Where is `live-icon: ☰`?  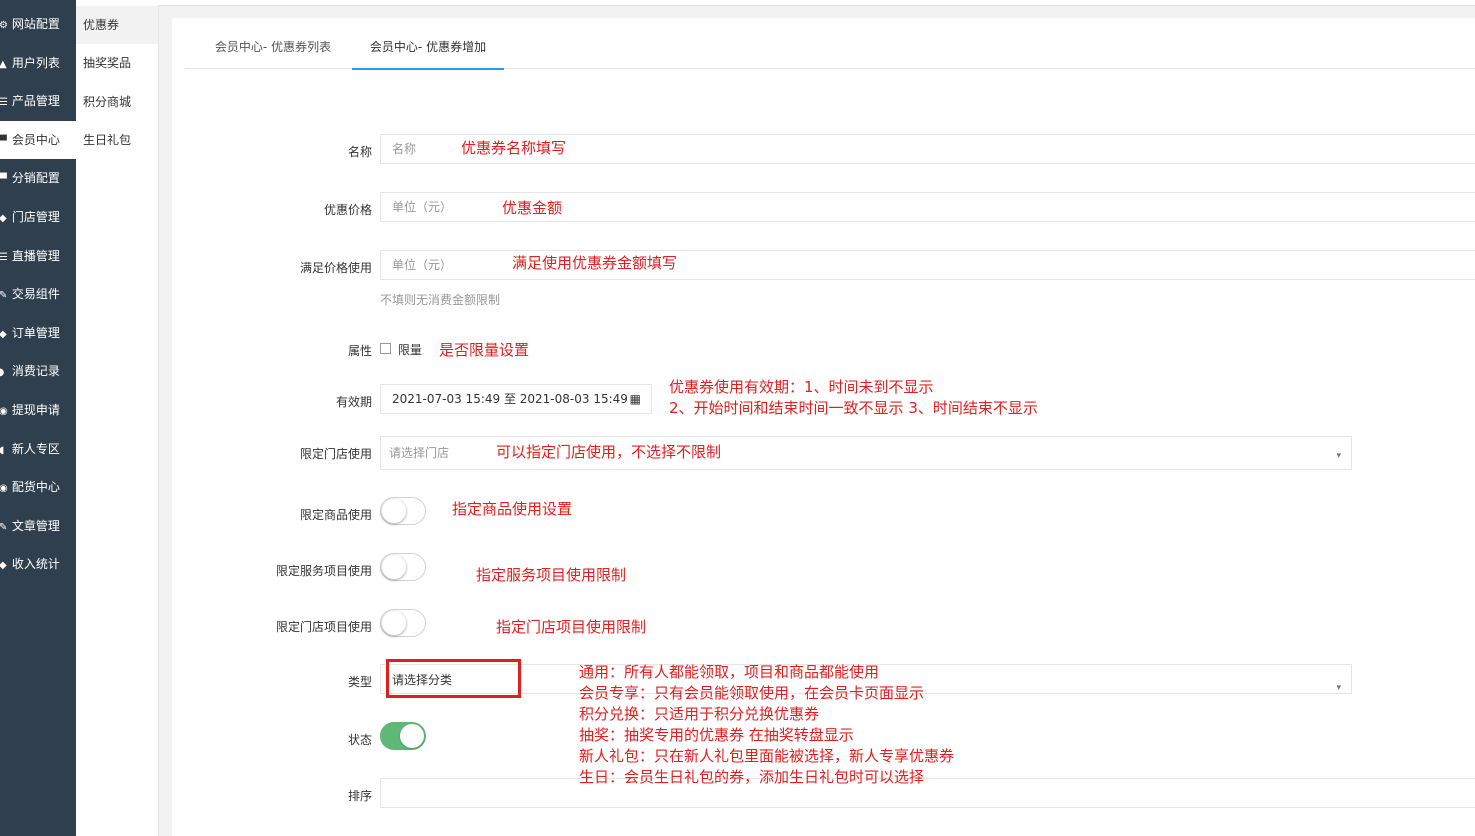 live-icon: ☰ is located at coordinates (4, 257).